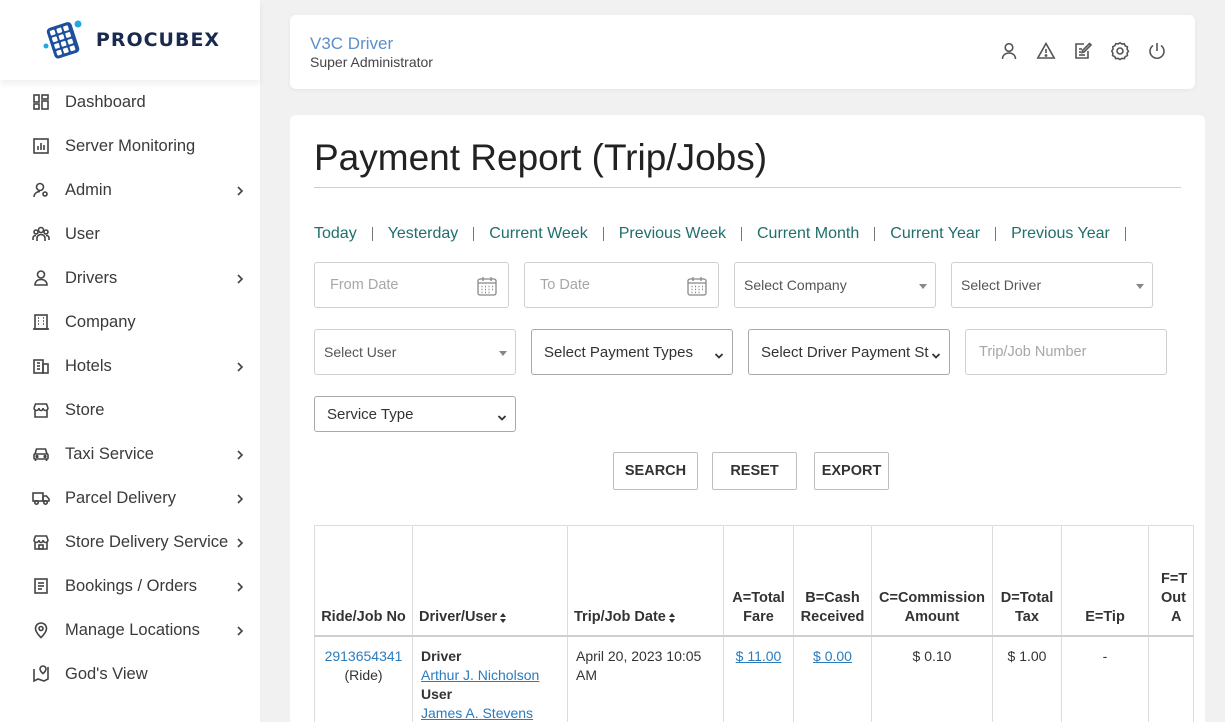 The image size is (1225, 722). What do you see at coordinates (758, 581) in the screenshot?
I see `col-total-fare: A=Total Fare` at bounding box center [758, 581].